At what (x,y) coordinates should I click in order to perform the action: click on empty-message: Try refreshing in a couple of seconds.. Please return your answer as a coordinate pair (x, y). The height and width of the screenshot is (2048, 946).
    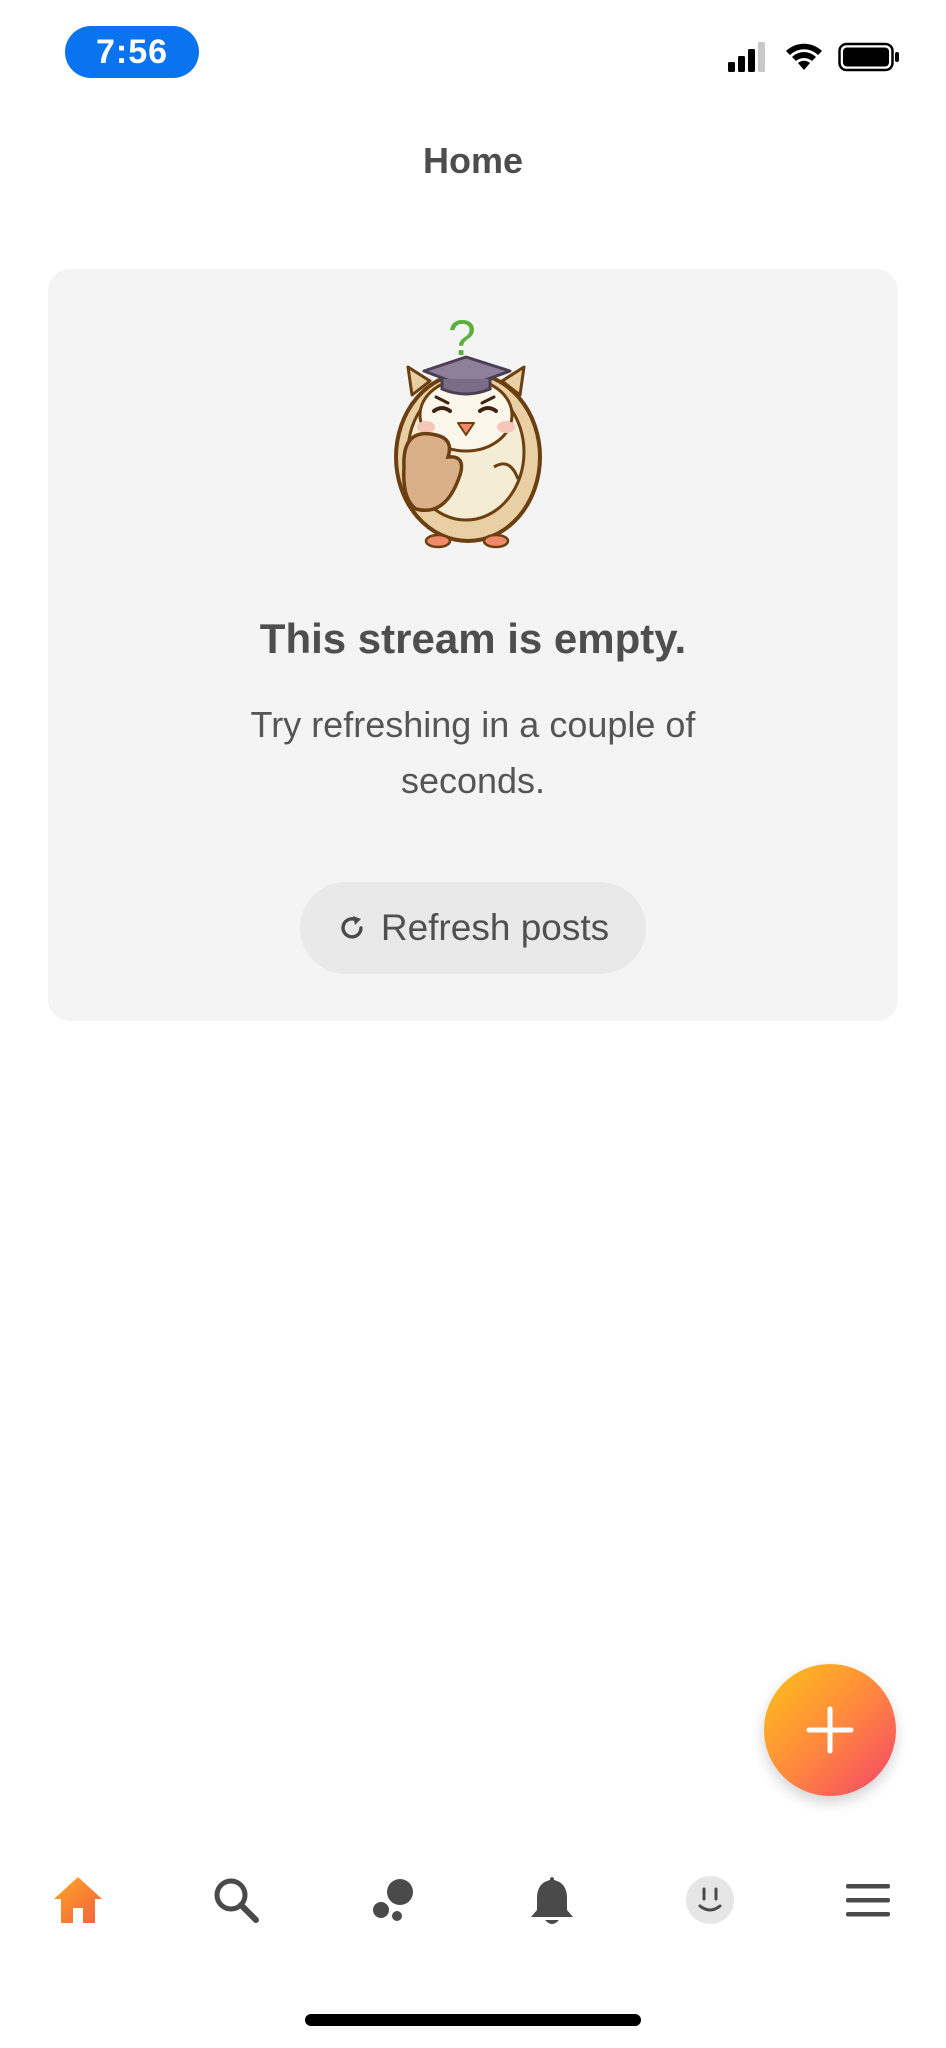
    Looking at the image, I should click on (473, 752).